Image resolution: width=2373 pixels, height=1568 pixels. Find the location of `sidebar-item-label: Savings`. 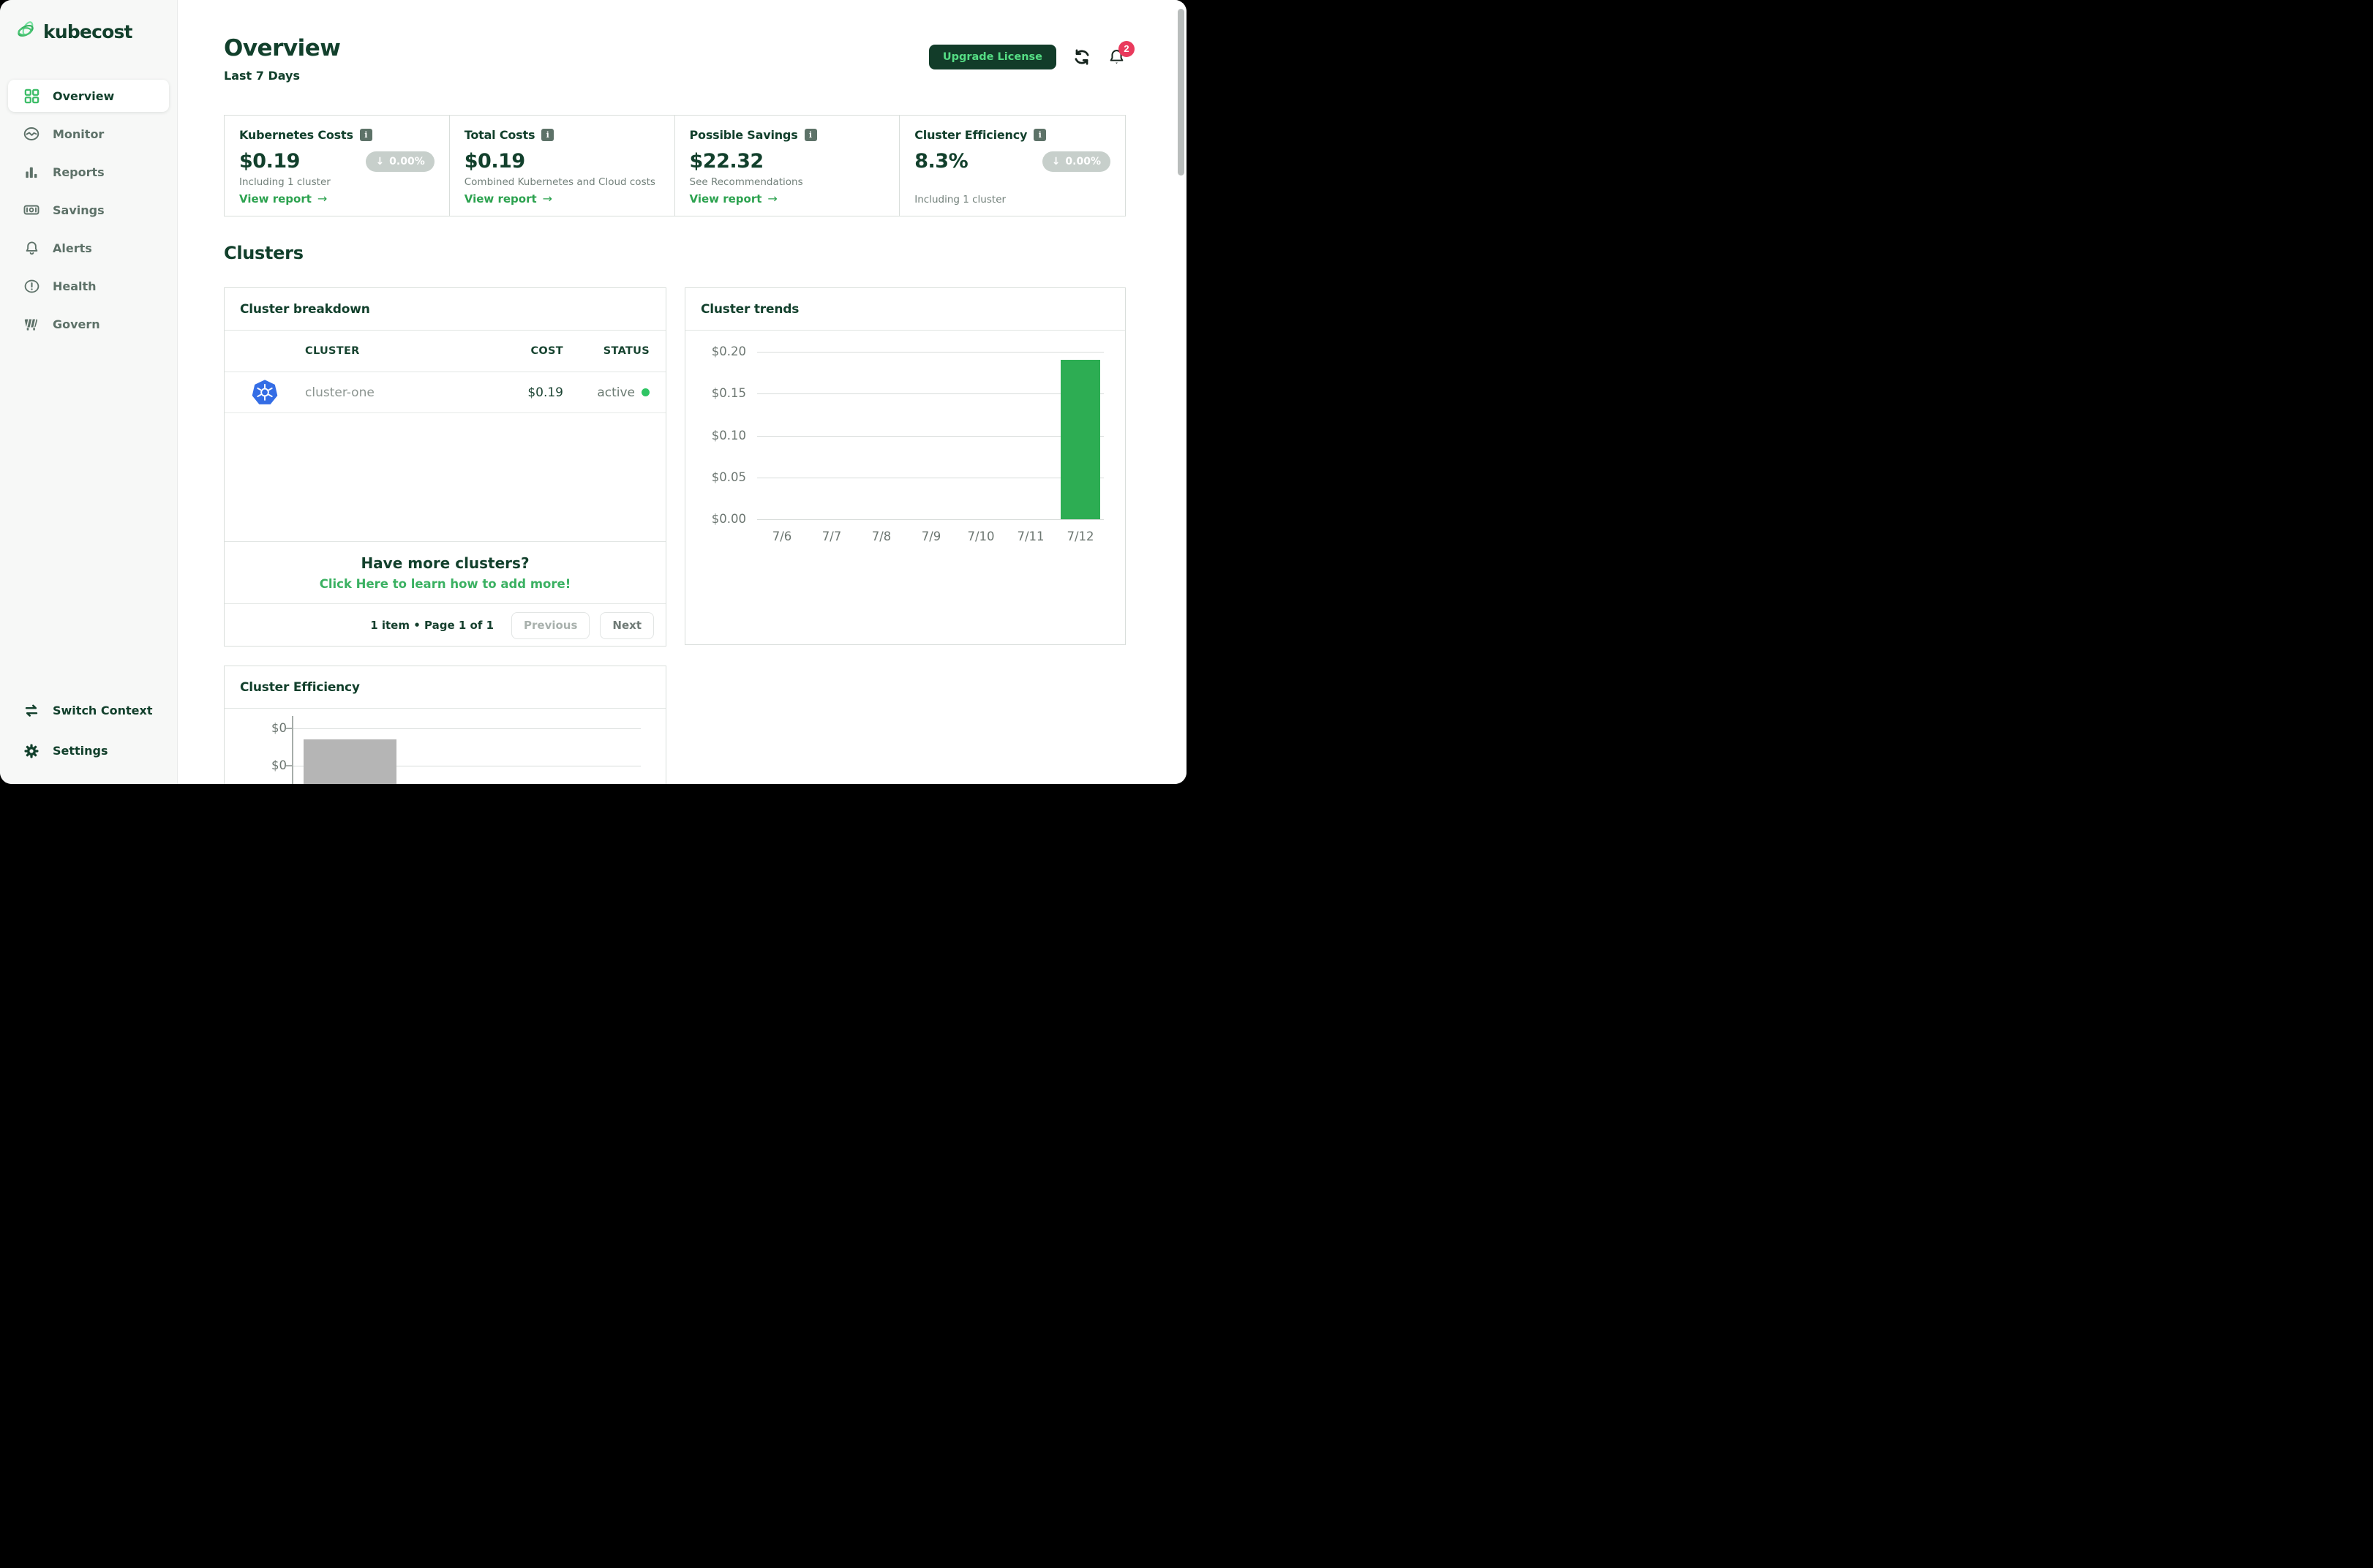

sidebar-item-label: Savings is located at coordinates (79, 210).